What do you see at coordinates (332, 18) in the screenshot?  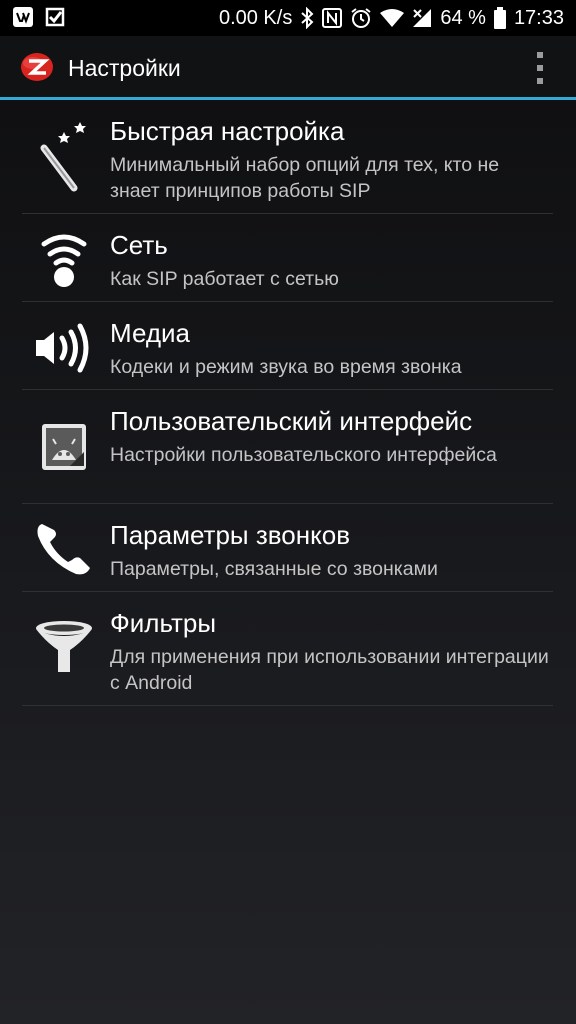 I see `nfc-icon` at bounding box center [332, 18].